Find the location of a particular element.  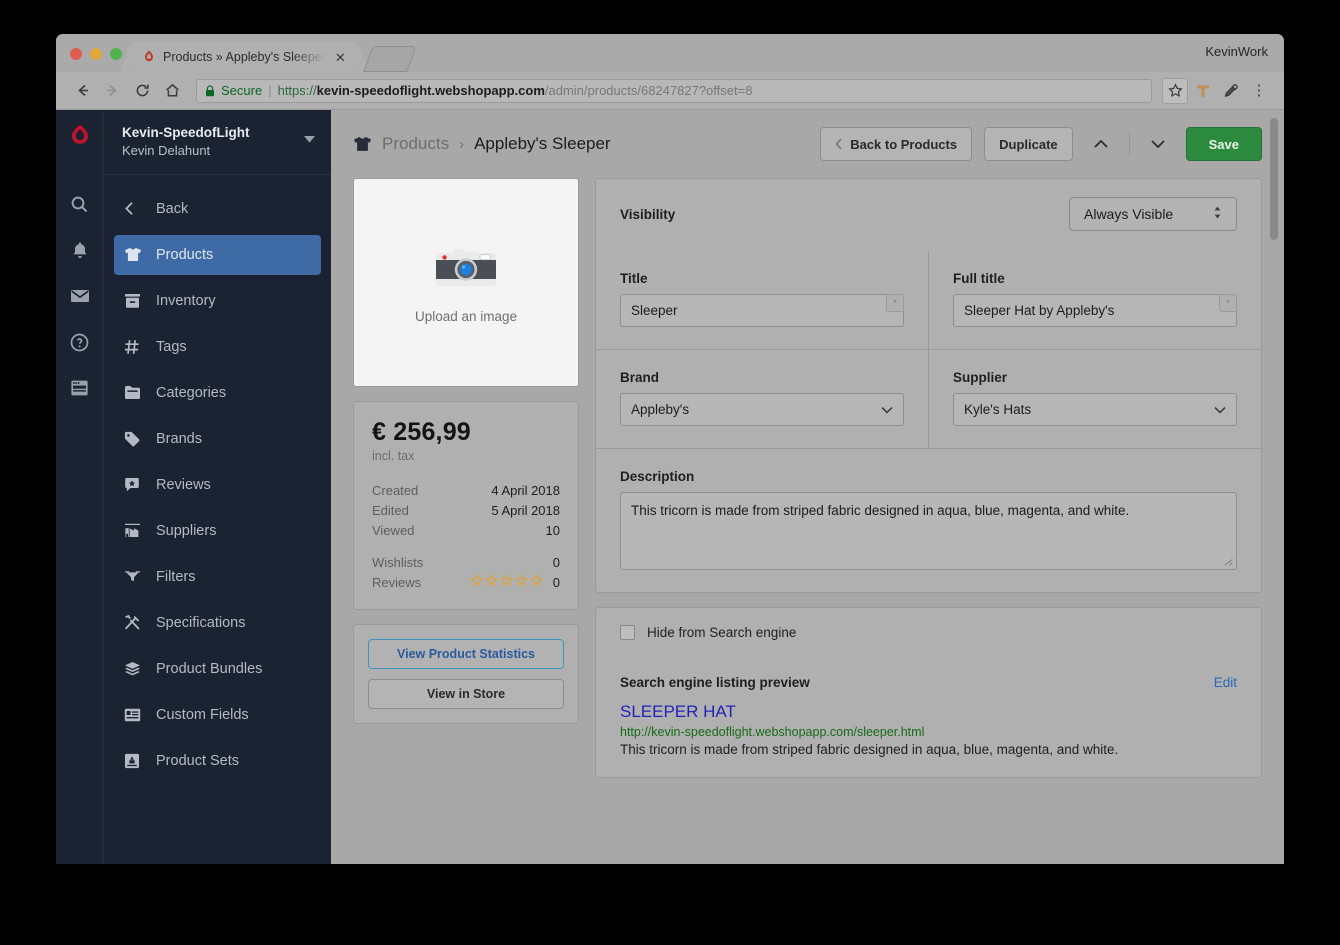

breadcrumb-products-link: Products is located at coordinates (415, 144).